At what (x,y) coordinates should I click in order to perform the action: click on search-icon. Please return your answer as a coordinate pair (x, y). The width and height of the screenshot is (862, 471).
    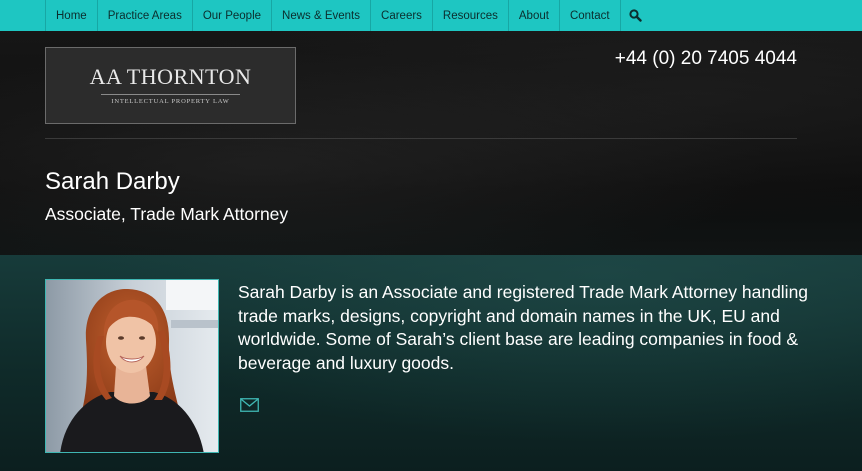
    Looking at the image, I should click on (635, 15).